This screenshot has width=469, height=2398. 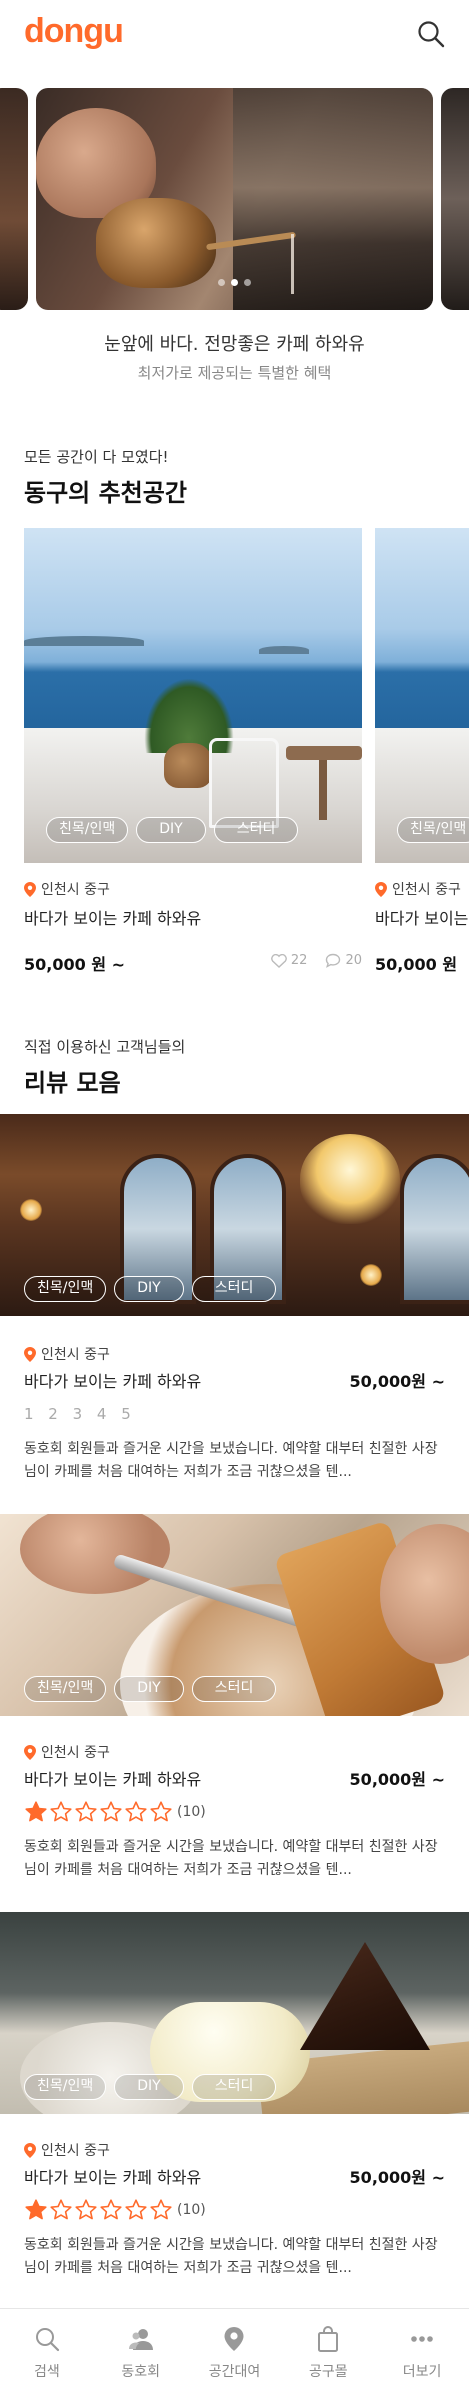 What do you see at coordinates (244, 783) in the screenshot?
I see `photo-chair` at bounding box center [244, 783].